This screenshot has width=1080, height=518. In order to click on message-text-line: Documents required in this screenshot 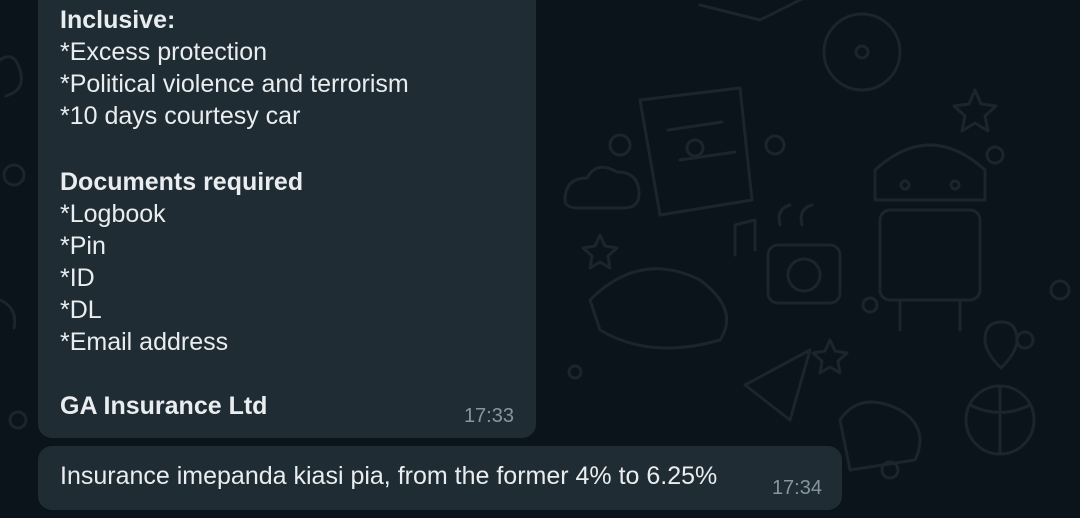, I will do `click(182, 182)`.